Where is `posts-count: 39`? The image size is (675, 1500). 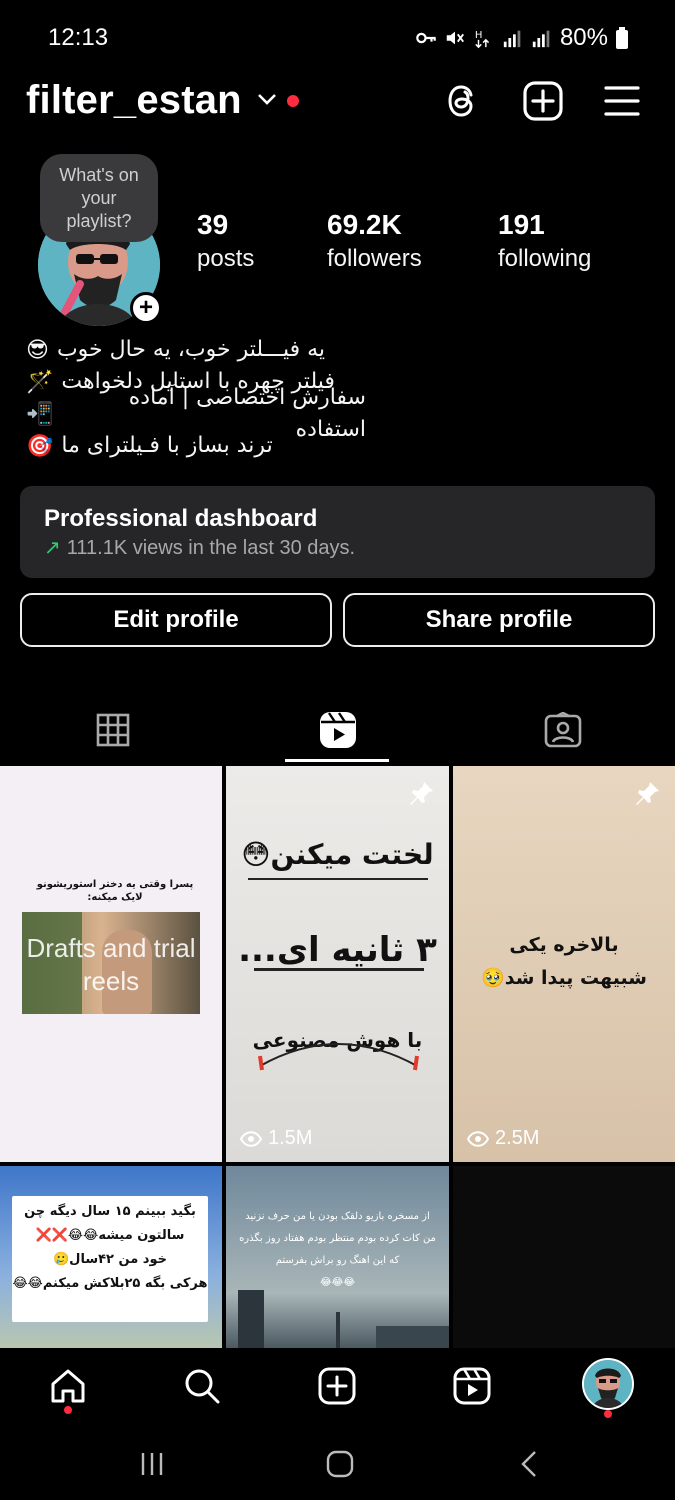
posts-count: 39 is located at coordinates (213, 224).